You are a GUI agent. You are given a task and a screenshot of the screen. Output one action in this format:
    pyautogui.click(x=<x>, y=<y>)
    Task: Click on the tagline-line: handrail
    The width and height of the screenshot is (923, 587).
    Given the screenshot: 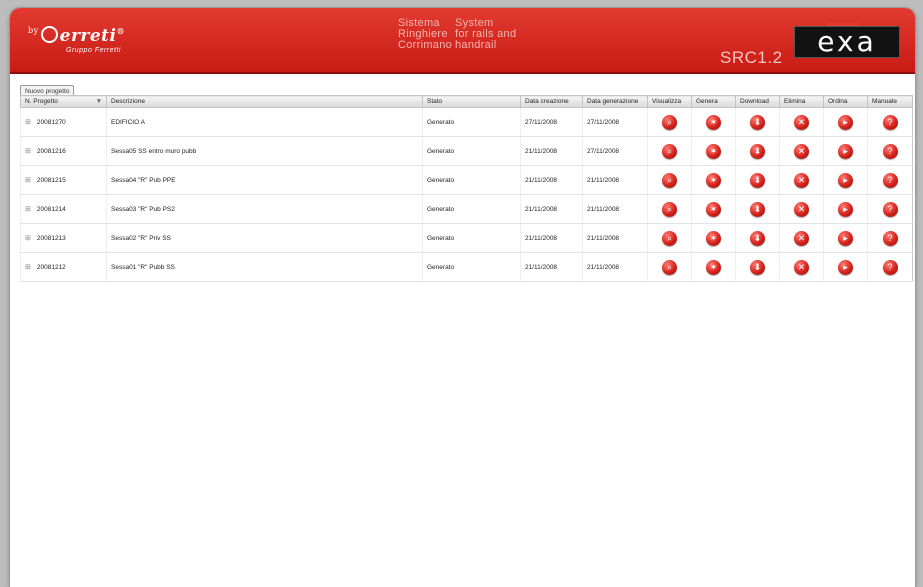 What is the action you would take?
    pyautogui.click(x=476, y=45)
    